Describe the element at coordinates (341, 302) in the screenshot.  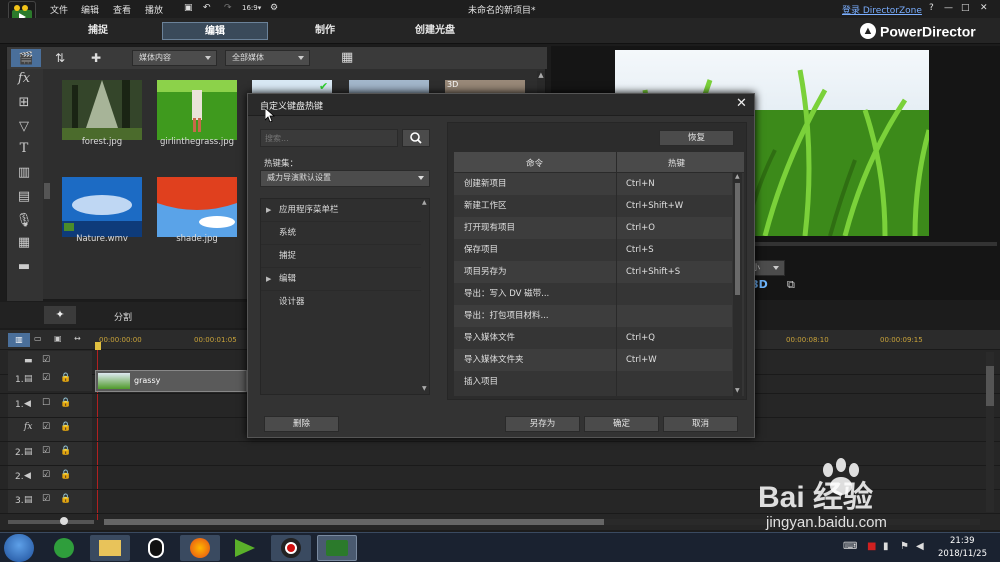
I see `category-designer: 设计器` at that location.